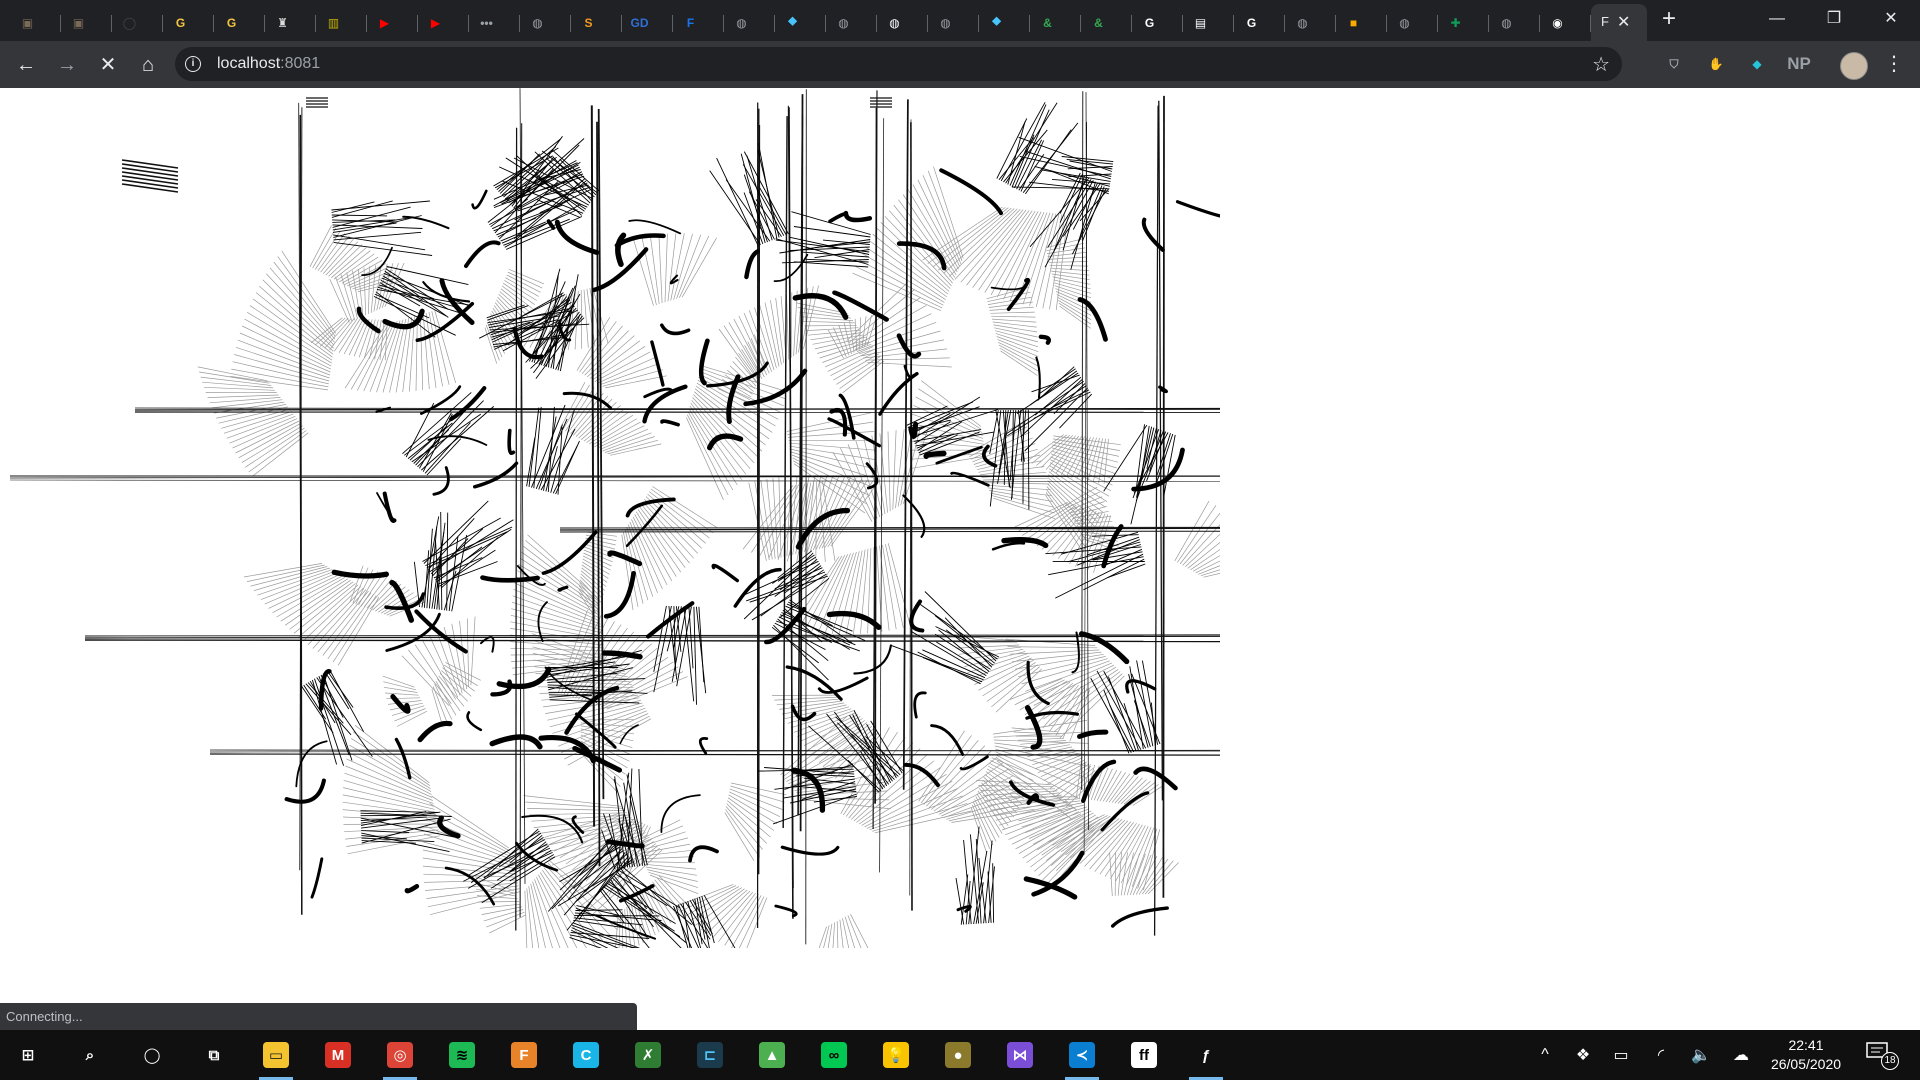 This screenshot has height=1080, width=1920. Describe the element at coordinates (1741, 1055) in the screenshot. I see `cloud-icon: ☁` at that location.